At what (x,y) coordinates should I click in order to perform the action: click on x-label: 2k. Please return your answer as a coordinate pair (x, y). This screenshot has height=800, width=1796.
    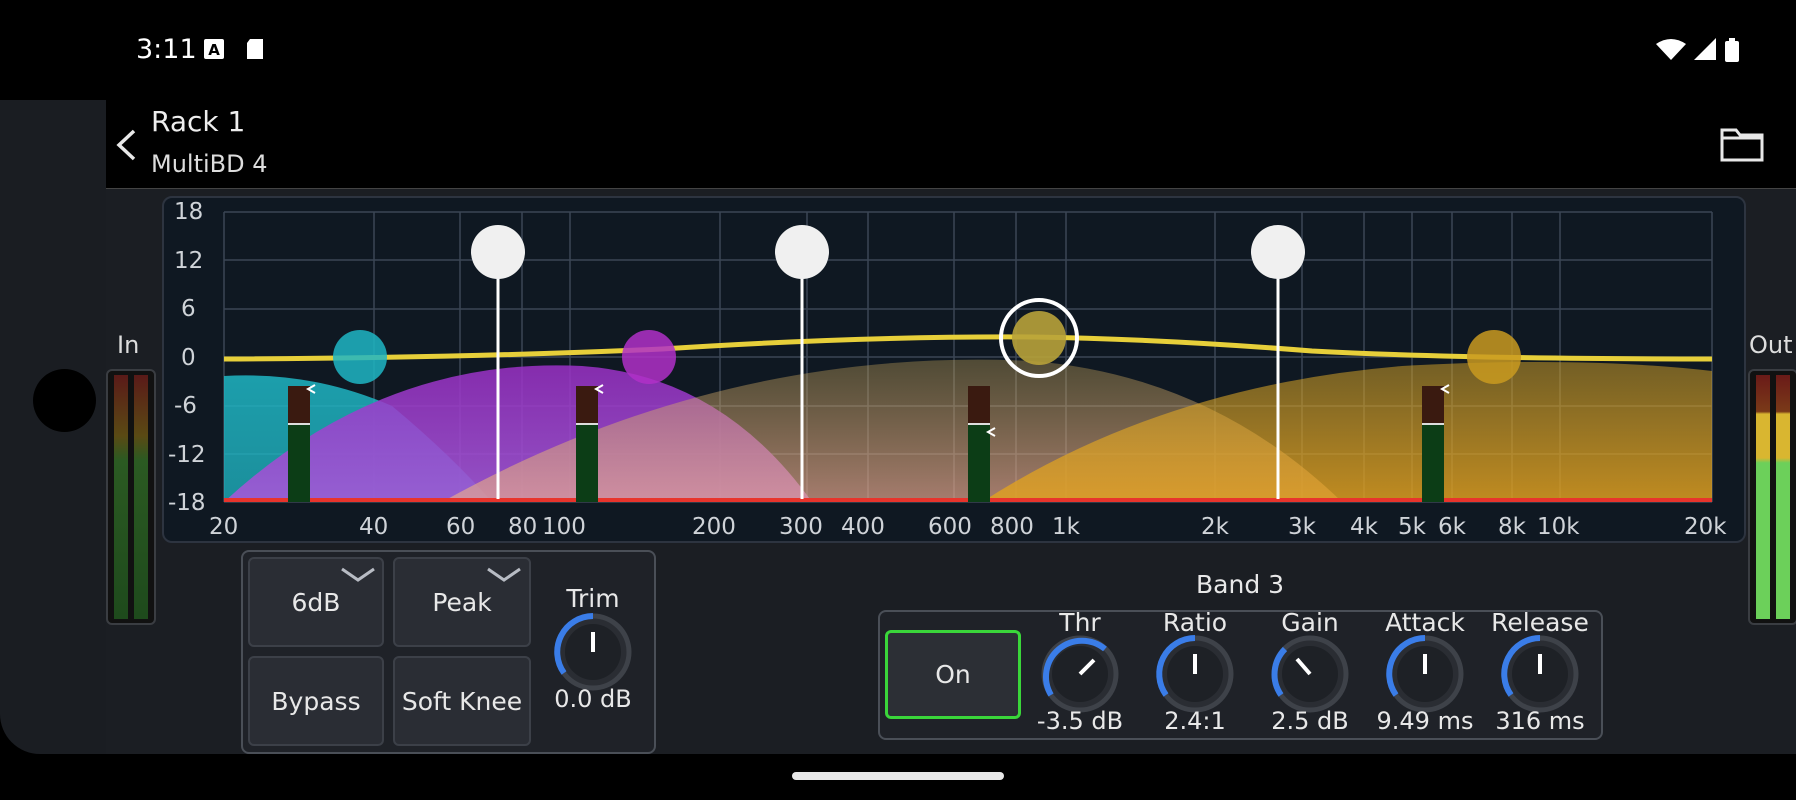
    Looking at the image, I should click on (1215, 527).